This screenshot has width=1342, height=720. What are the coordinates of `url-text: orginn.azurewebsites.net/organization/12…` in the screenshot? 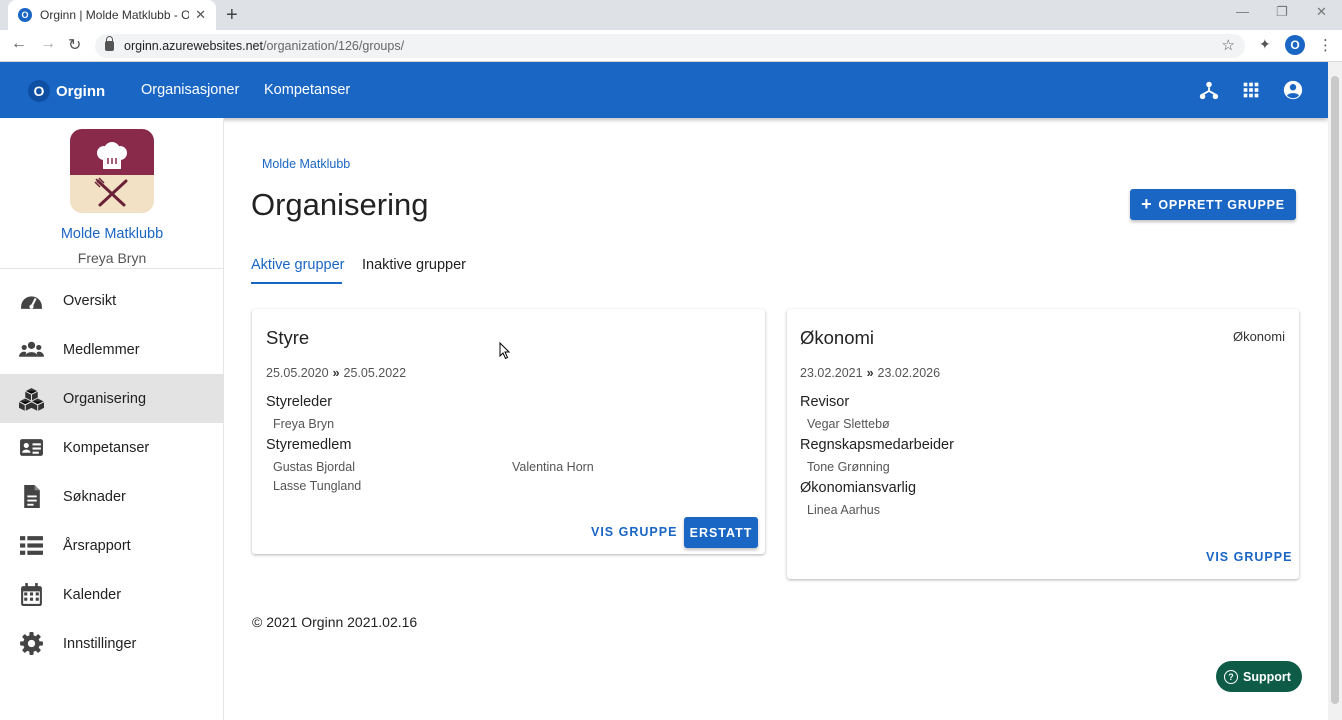 It's located at (264, 46).